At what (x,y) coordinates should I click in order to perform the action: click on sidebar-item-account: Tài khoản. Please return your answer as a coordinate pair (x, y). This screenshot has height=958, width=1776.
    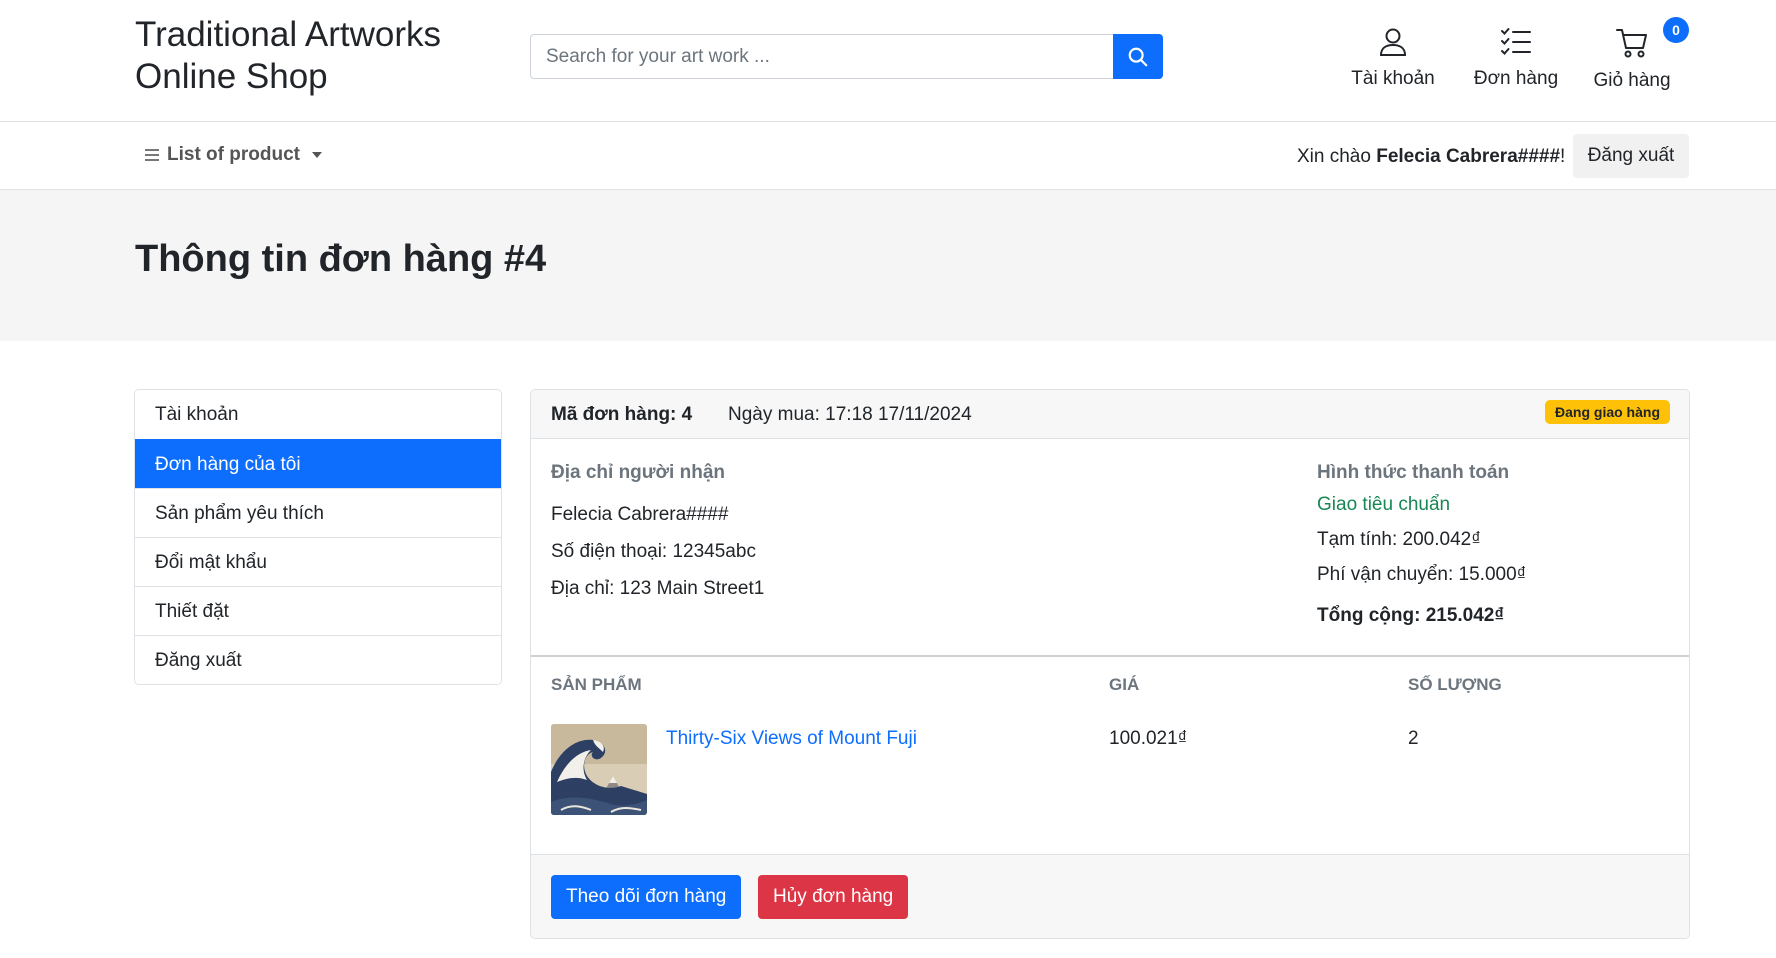
    Looking at the image, I should click on (318, 414).